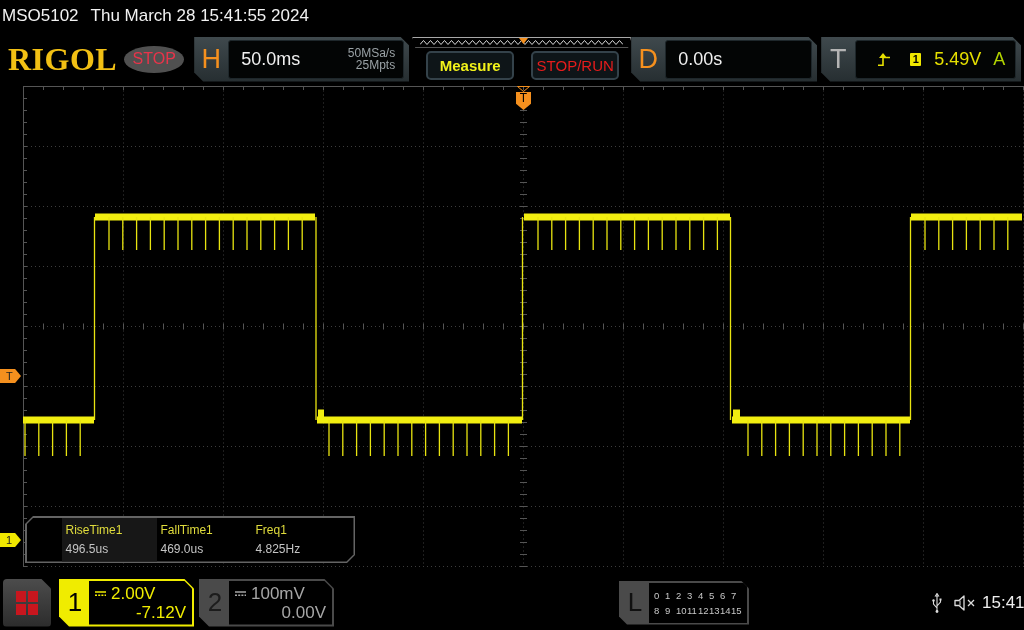 This screenshot has width=1024, height=630. What do you see at coordinates (838, 59) in the screenshot?
I see `trigger-label: T` at bounding box center [838, 59].